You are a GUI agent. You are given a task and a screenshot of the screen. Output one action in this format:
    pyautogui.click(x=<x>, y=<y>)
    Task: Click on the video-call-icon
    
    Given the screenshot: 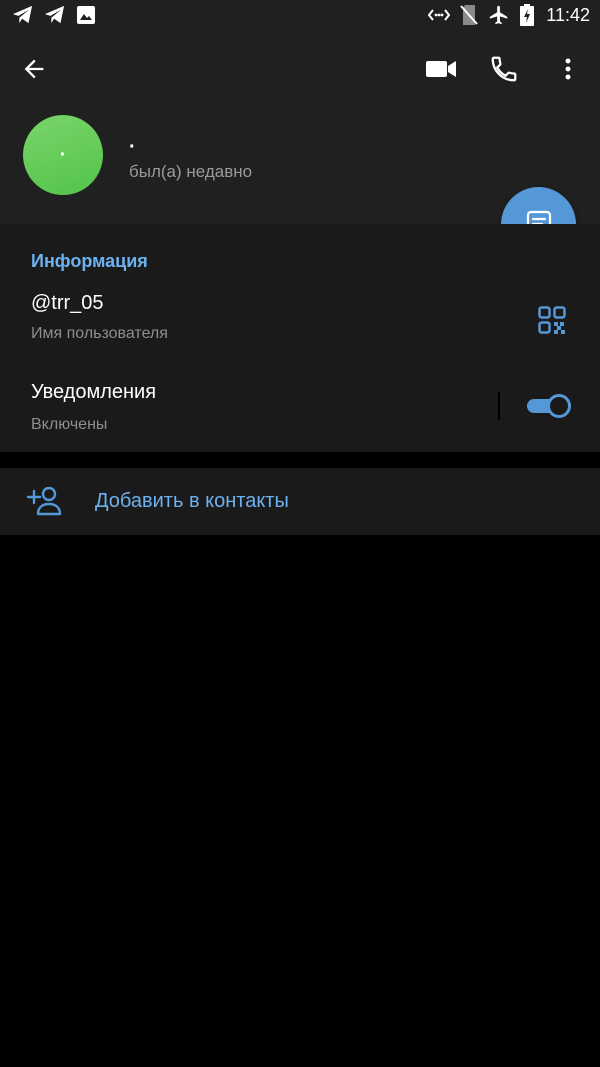 What is the action you would take?
    pyautogui.click(x=441, y=69)
    